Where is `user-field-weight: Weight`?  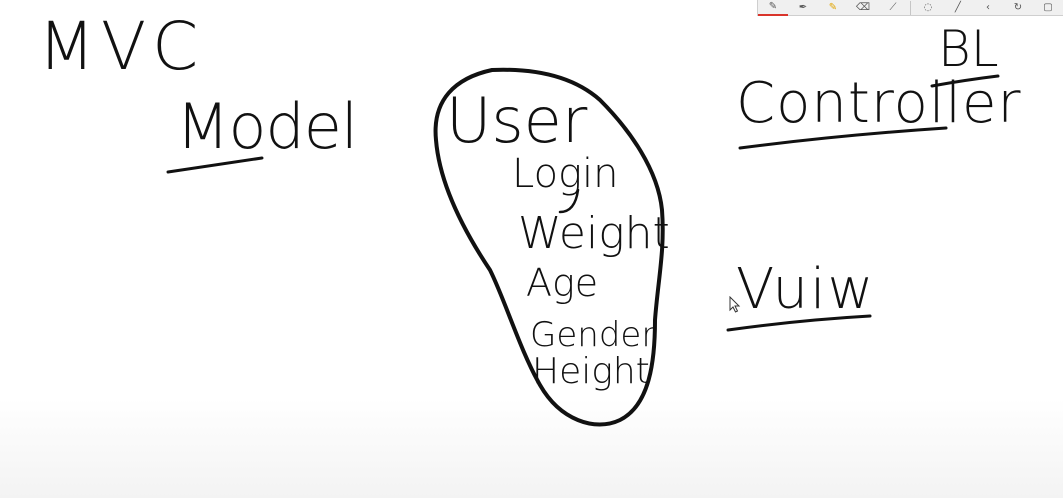
user-field-weight: Weight is located at coordinates (594, 233).